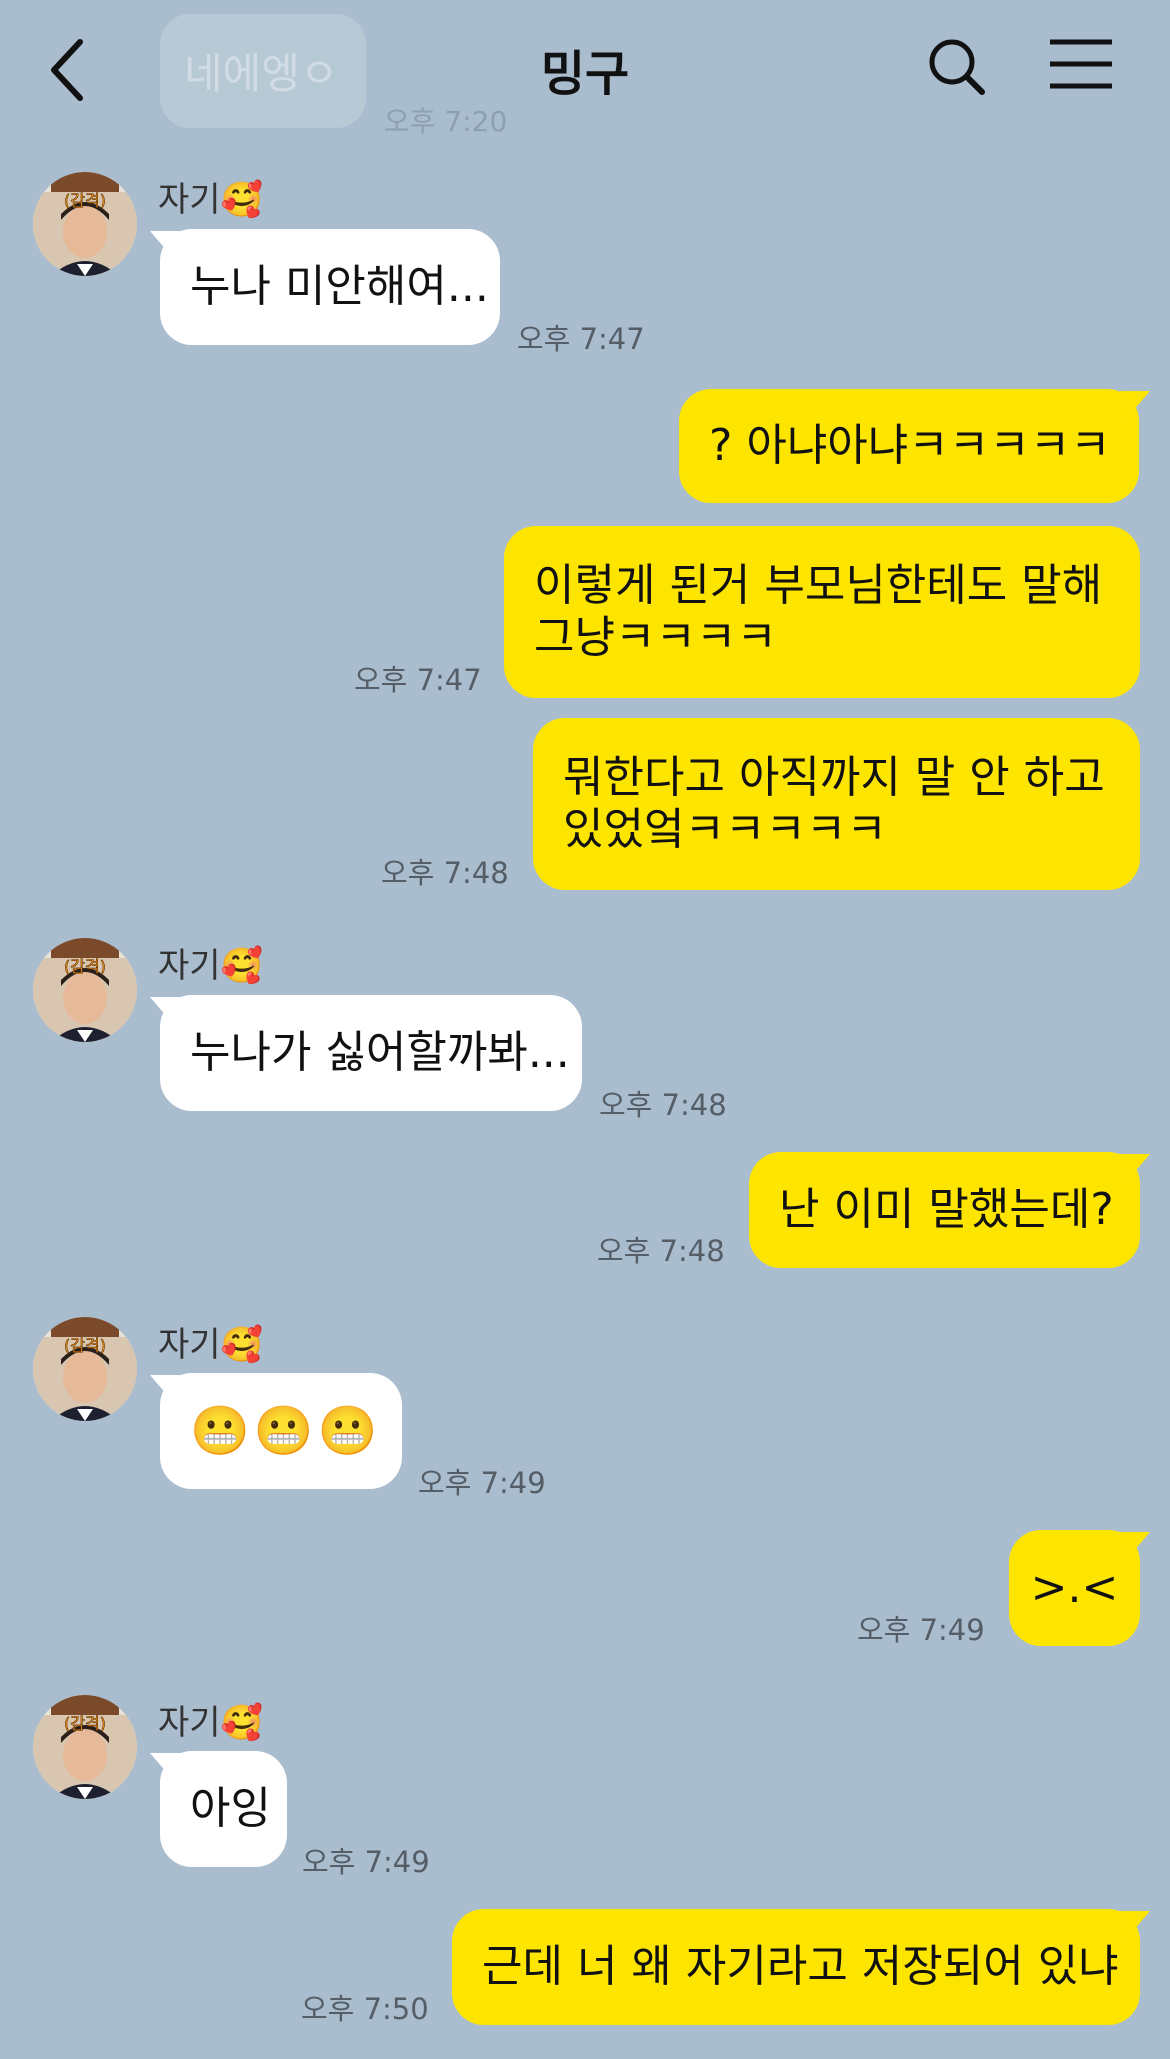 The width and height of the screenshot is (1170, 2059). I want to click on search-icon, so click(957, 67).